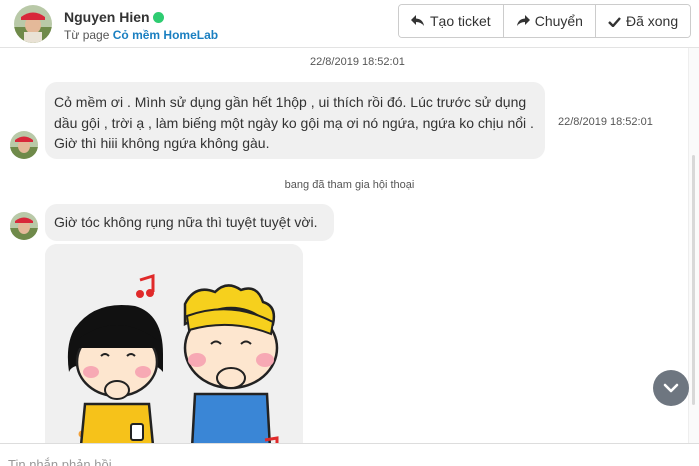 Image resolution: width=699 pixels, height=466 pixels. Describe the element at coordinates (614, 21) in the screenshot. I see `check-icon` at that location.